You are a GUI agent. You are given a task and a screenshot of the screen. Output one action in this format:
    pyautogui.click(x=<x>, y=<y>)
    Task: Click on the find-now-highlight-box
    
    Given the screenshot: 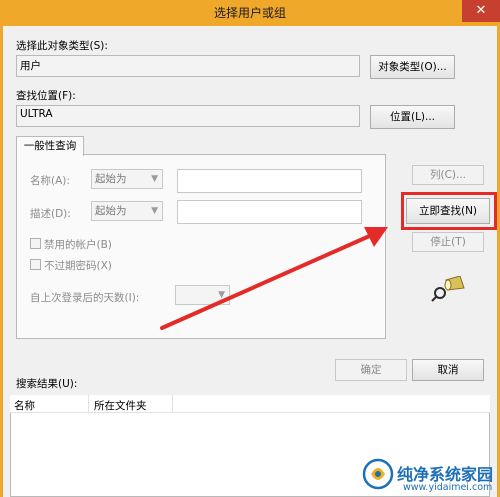 What is the action you would take?
    pyautogui.click(x=449, y=211)
    